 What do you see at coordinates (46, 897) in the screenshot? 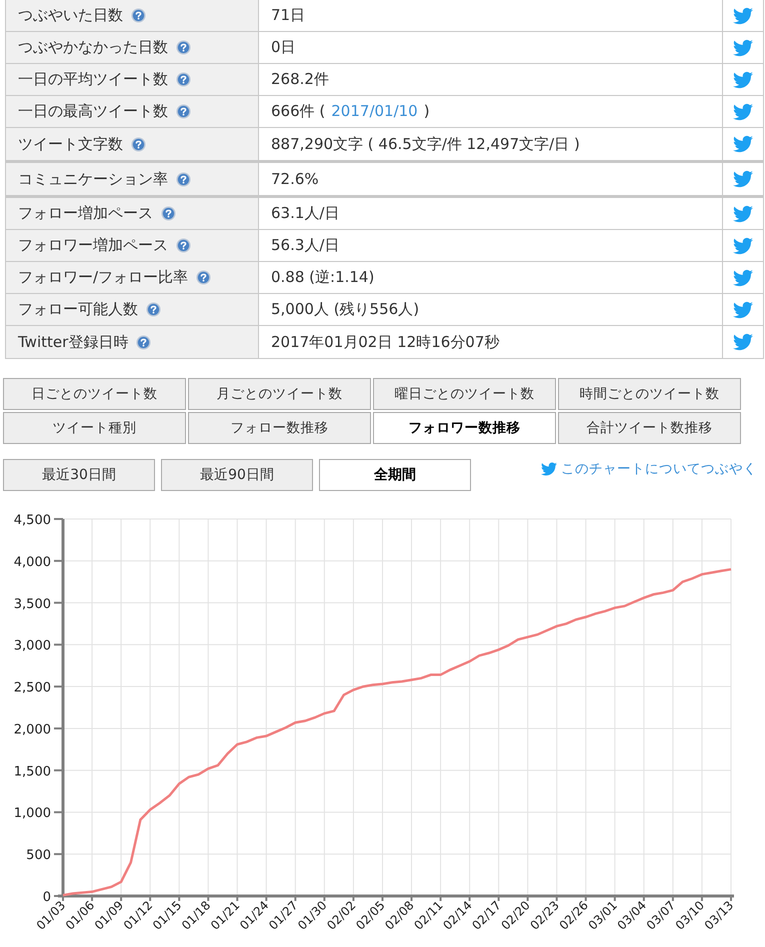
I see `y-tick-label: 0` at bounding box center [46, 897].